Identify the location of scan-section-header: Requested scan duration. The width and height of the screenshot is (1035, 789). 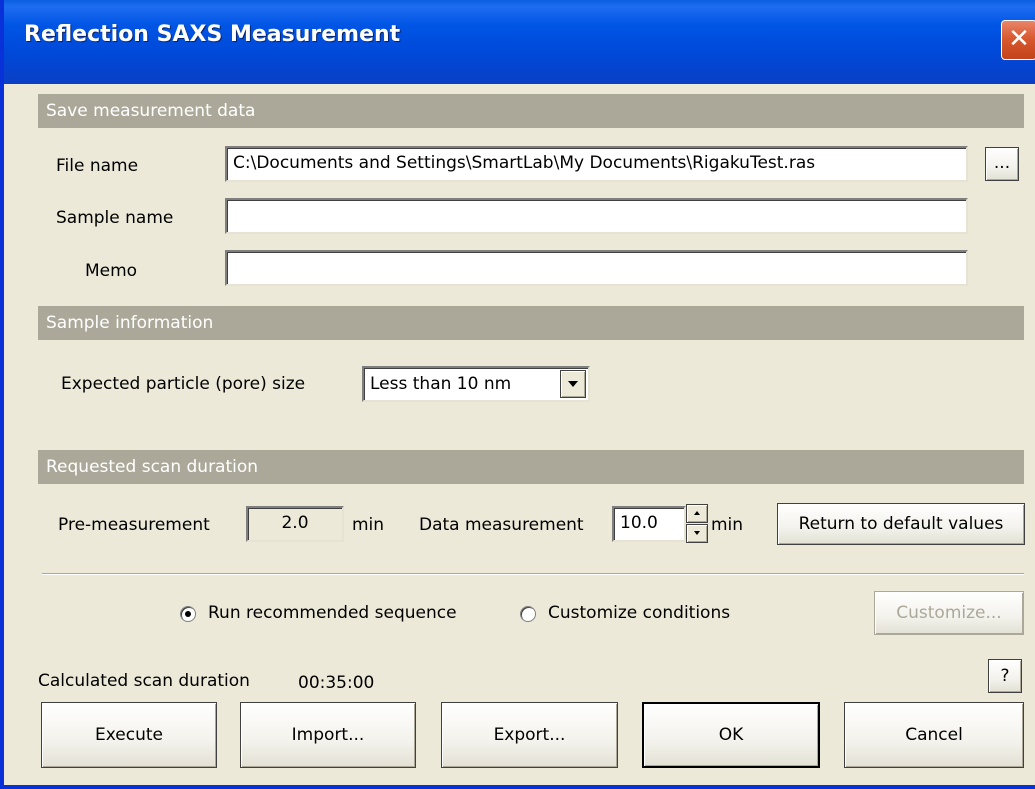
(531, 467).